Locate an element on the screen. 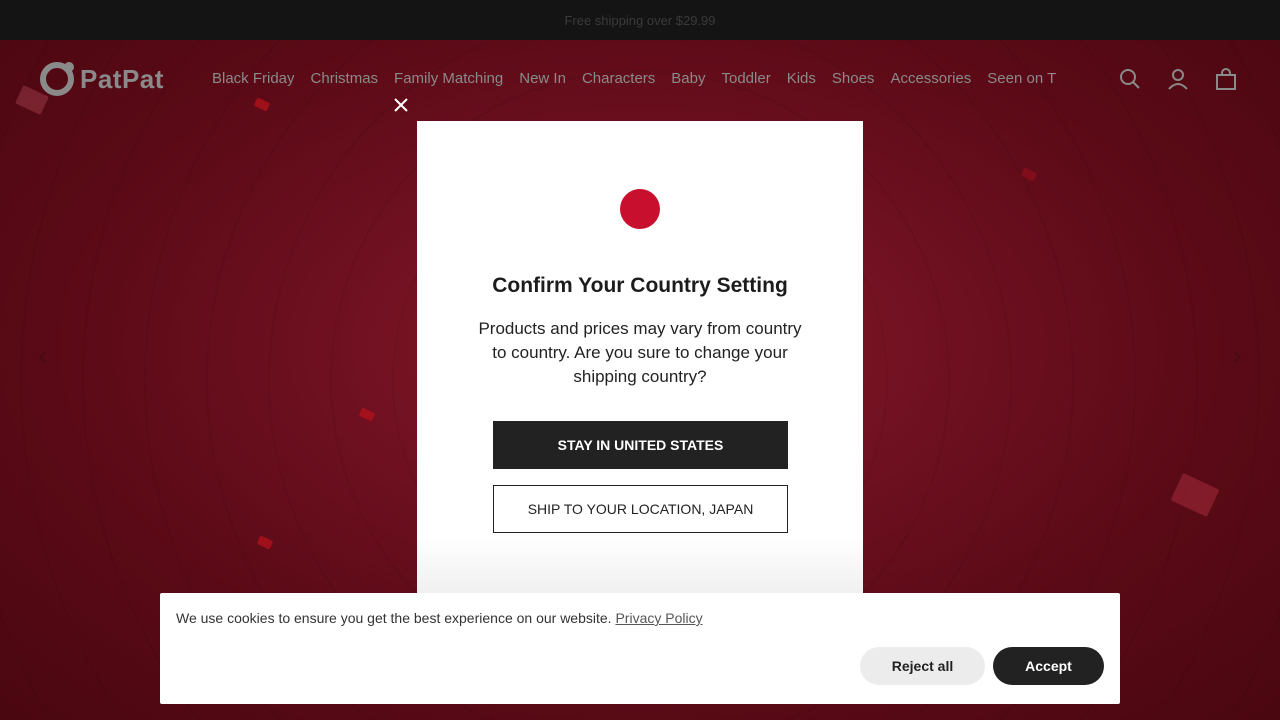  announcement-text: Free shipping over $29.99 is located at coordinates (640, 20).